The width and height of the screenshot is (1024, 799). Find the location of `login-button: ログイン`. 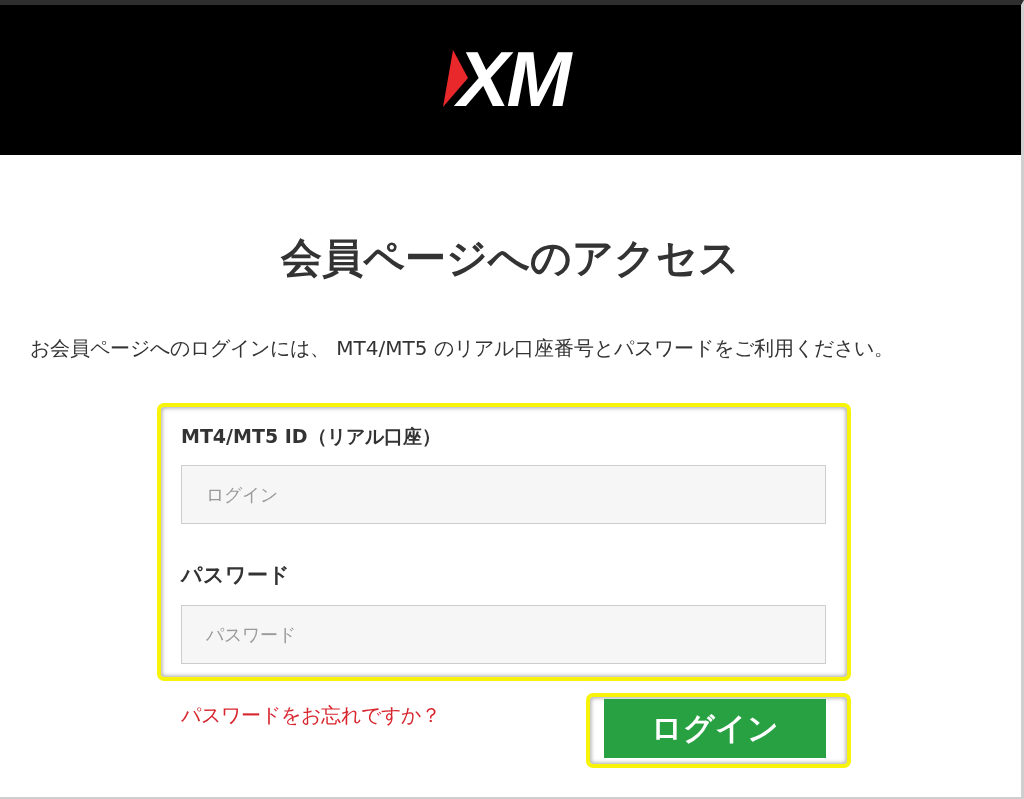

login-button: ログイン is located at coordinates (715, 728).